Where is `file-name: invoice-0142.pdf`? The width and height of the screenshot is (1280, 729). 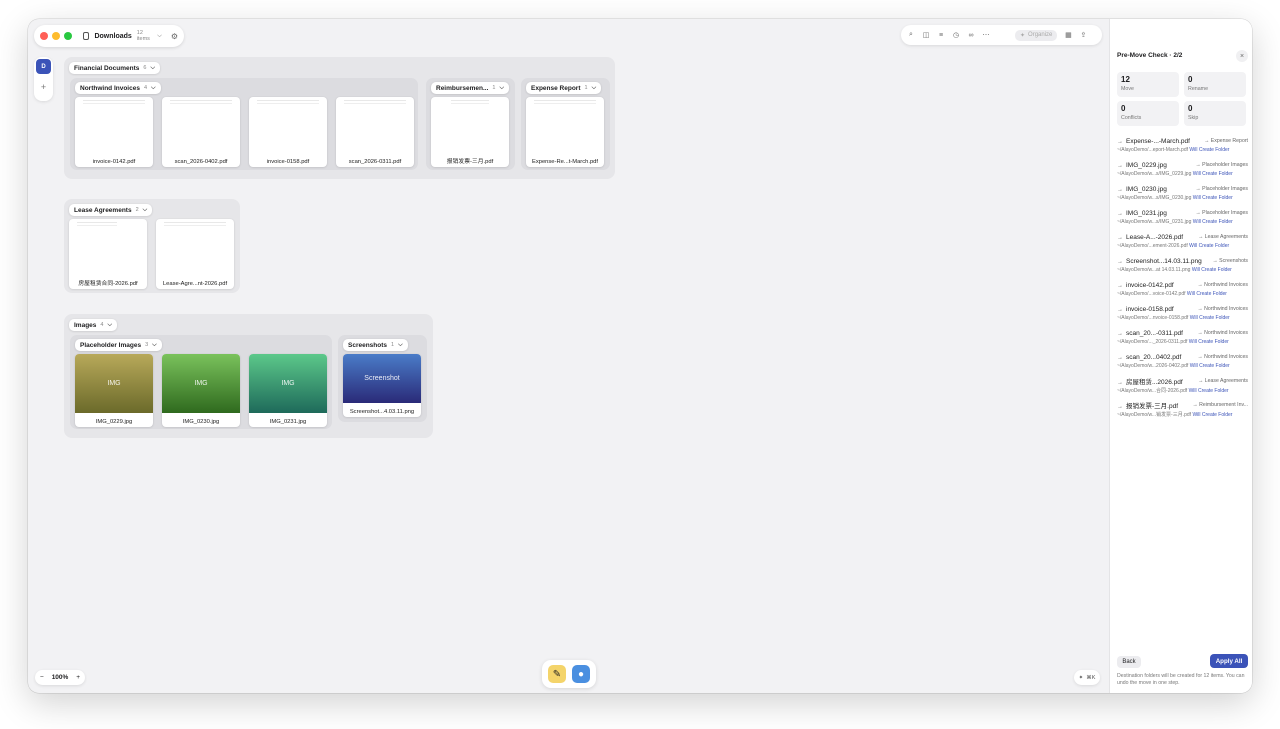
file-name: invoice-0142.pdf is located at coordinates (114, 162).